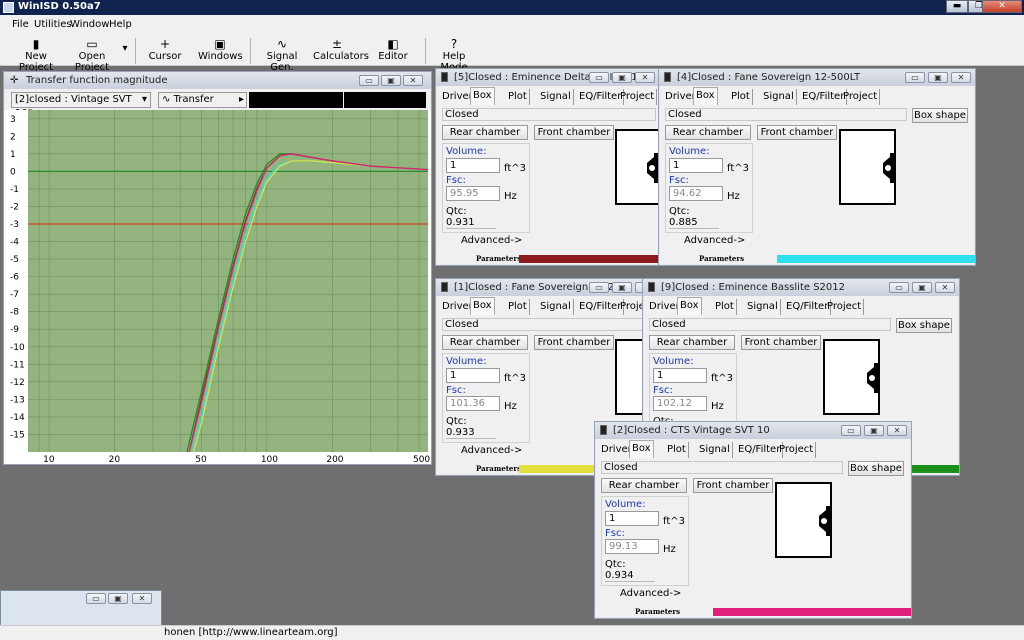 This screenshot has width=1024, height=640. I want to click on y-tick-label: -10, so click(17, 348).